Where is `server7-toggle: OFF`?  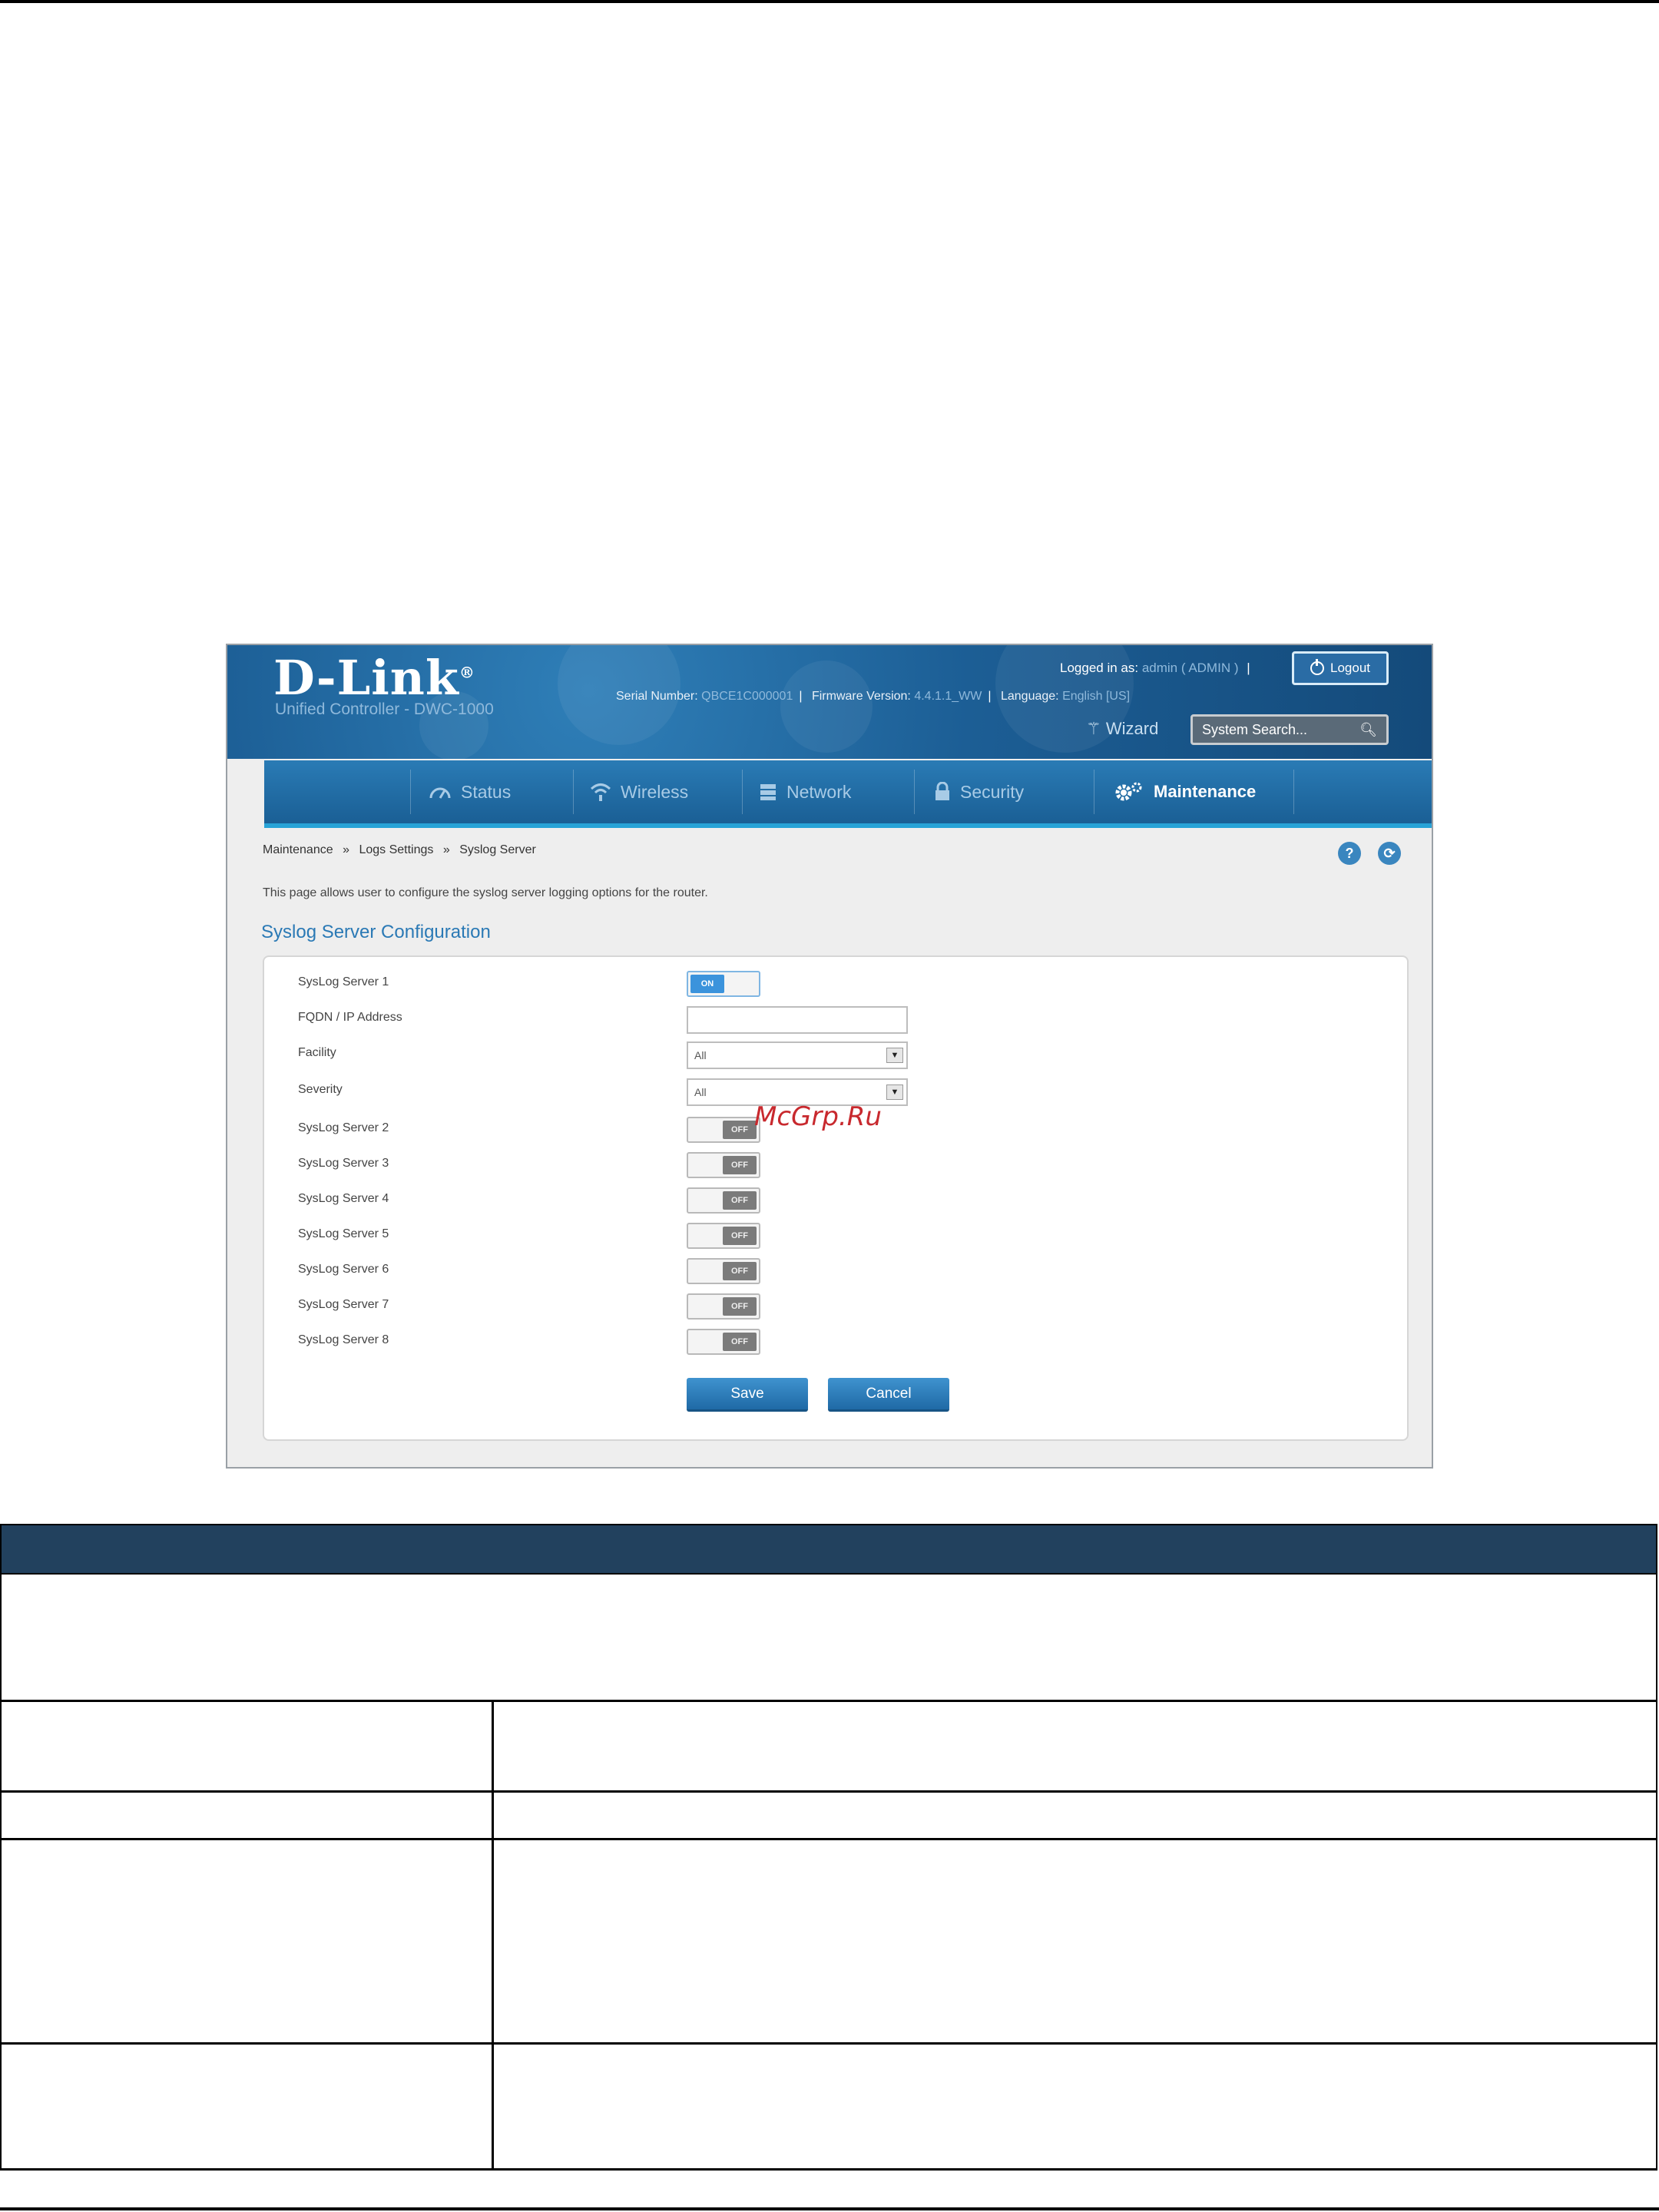
server7-toggle: OFF is located at coordinates (724, 1307).